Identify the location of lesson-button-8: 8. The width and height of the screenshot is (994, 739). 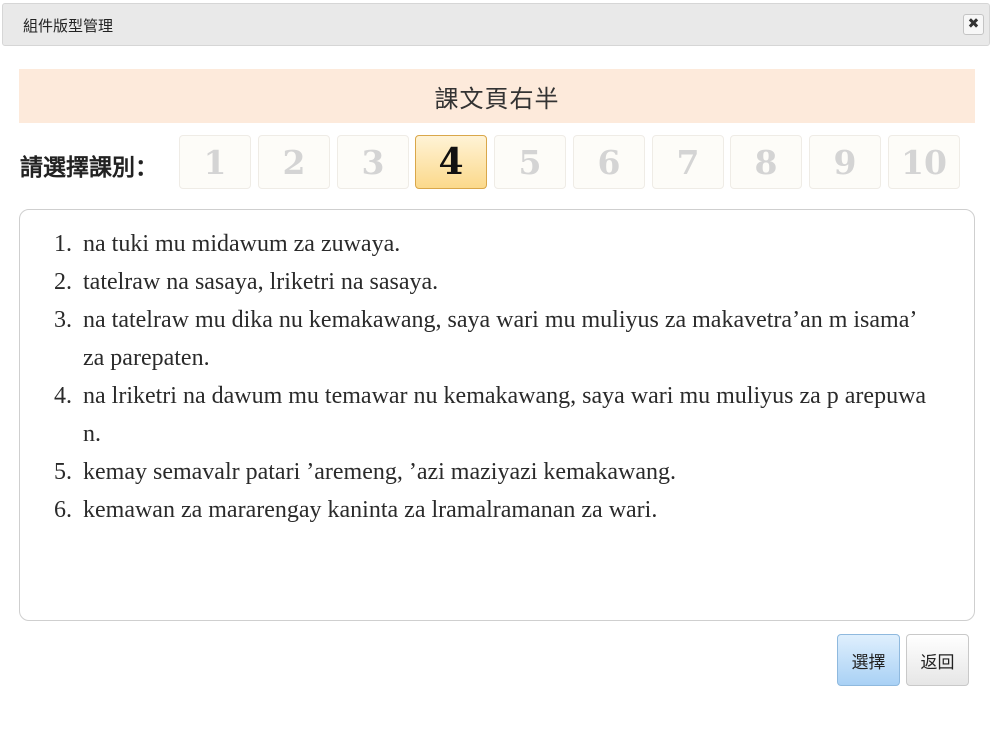
(766, 162).